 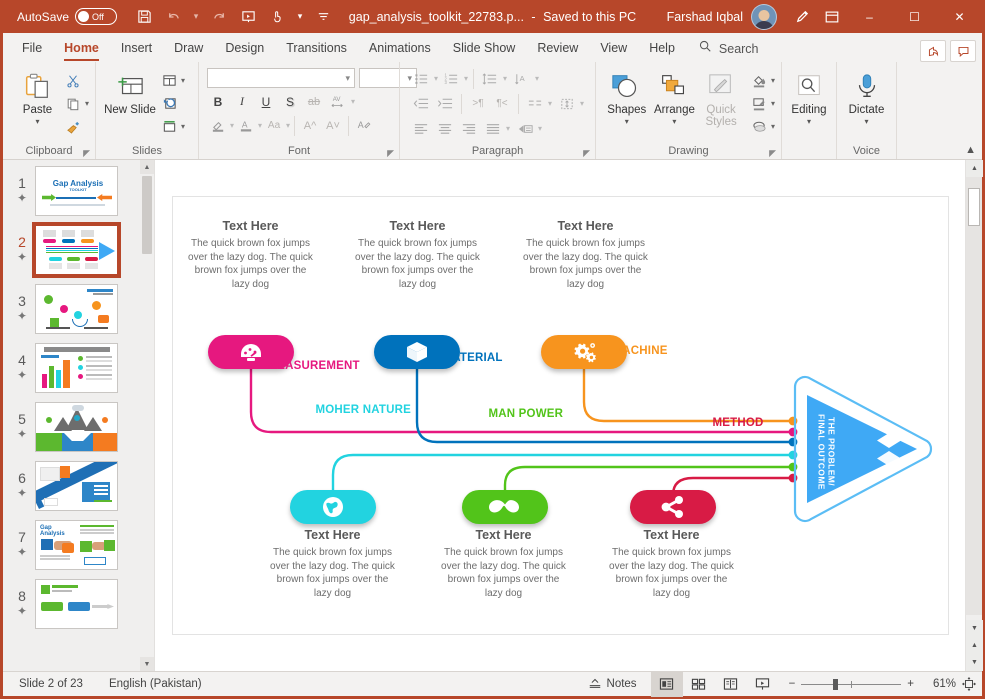 What do you see at coordinates (940, 684) in the screenshot?
I see `zoom-level: 61%` at bounding box center [940, 684].